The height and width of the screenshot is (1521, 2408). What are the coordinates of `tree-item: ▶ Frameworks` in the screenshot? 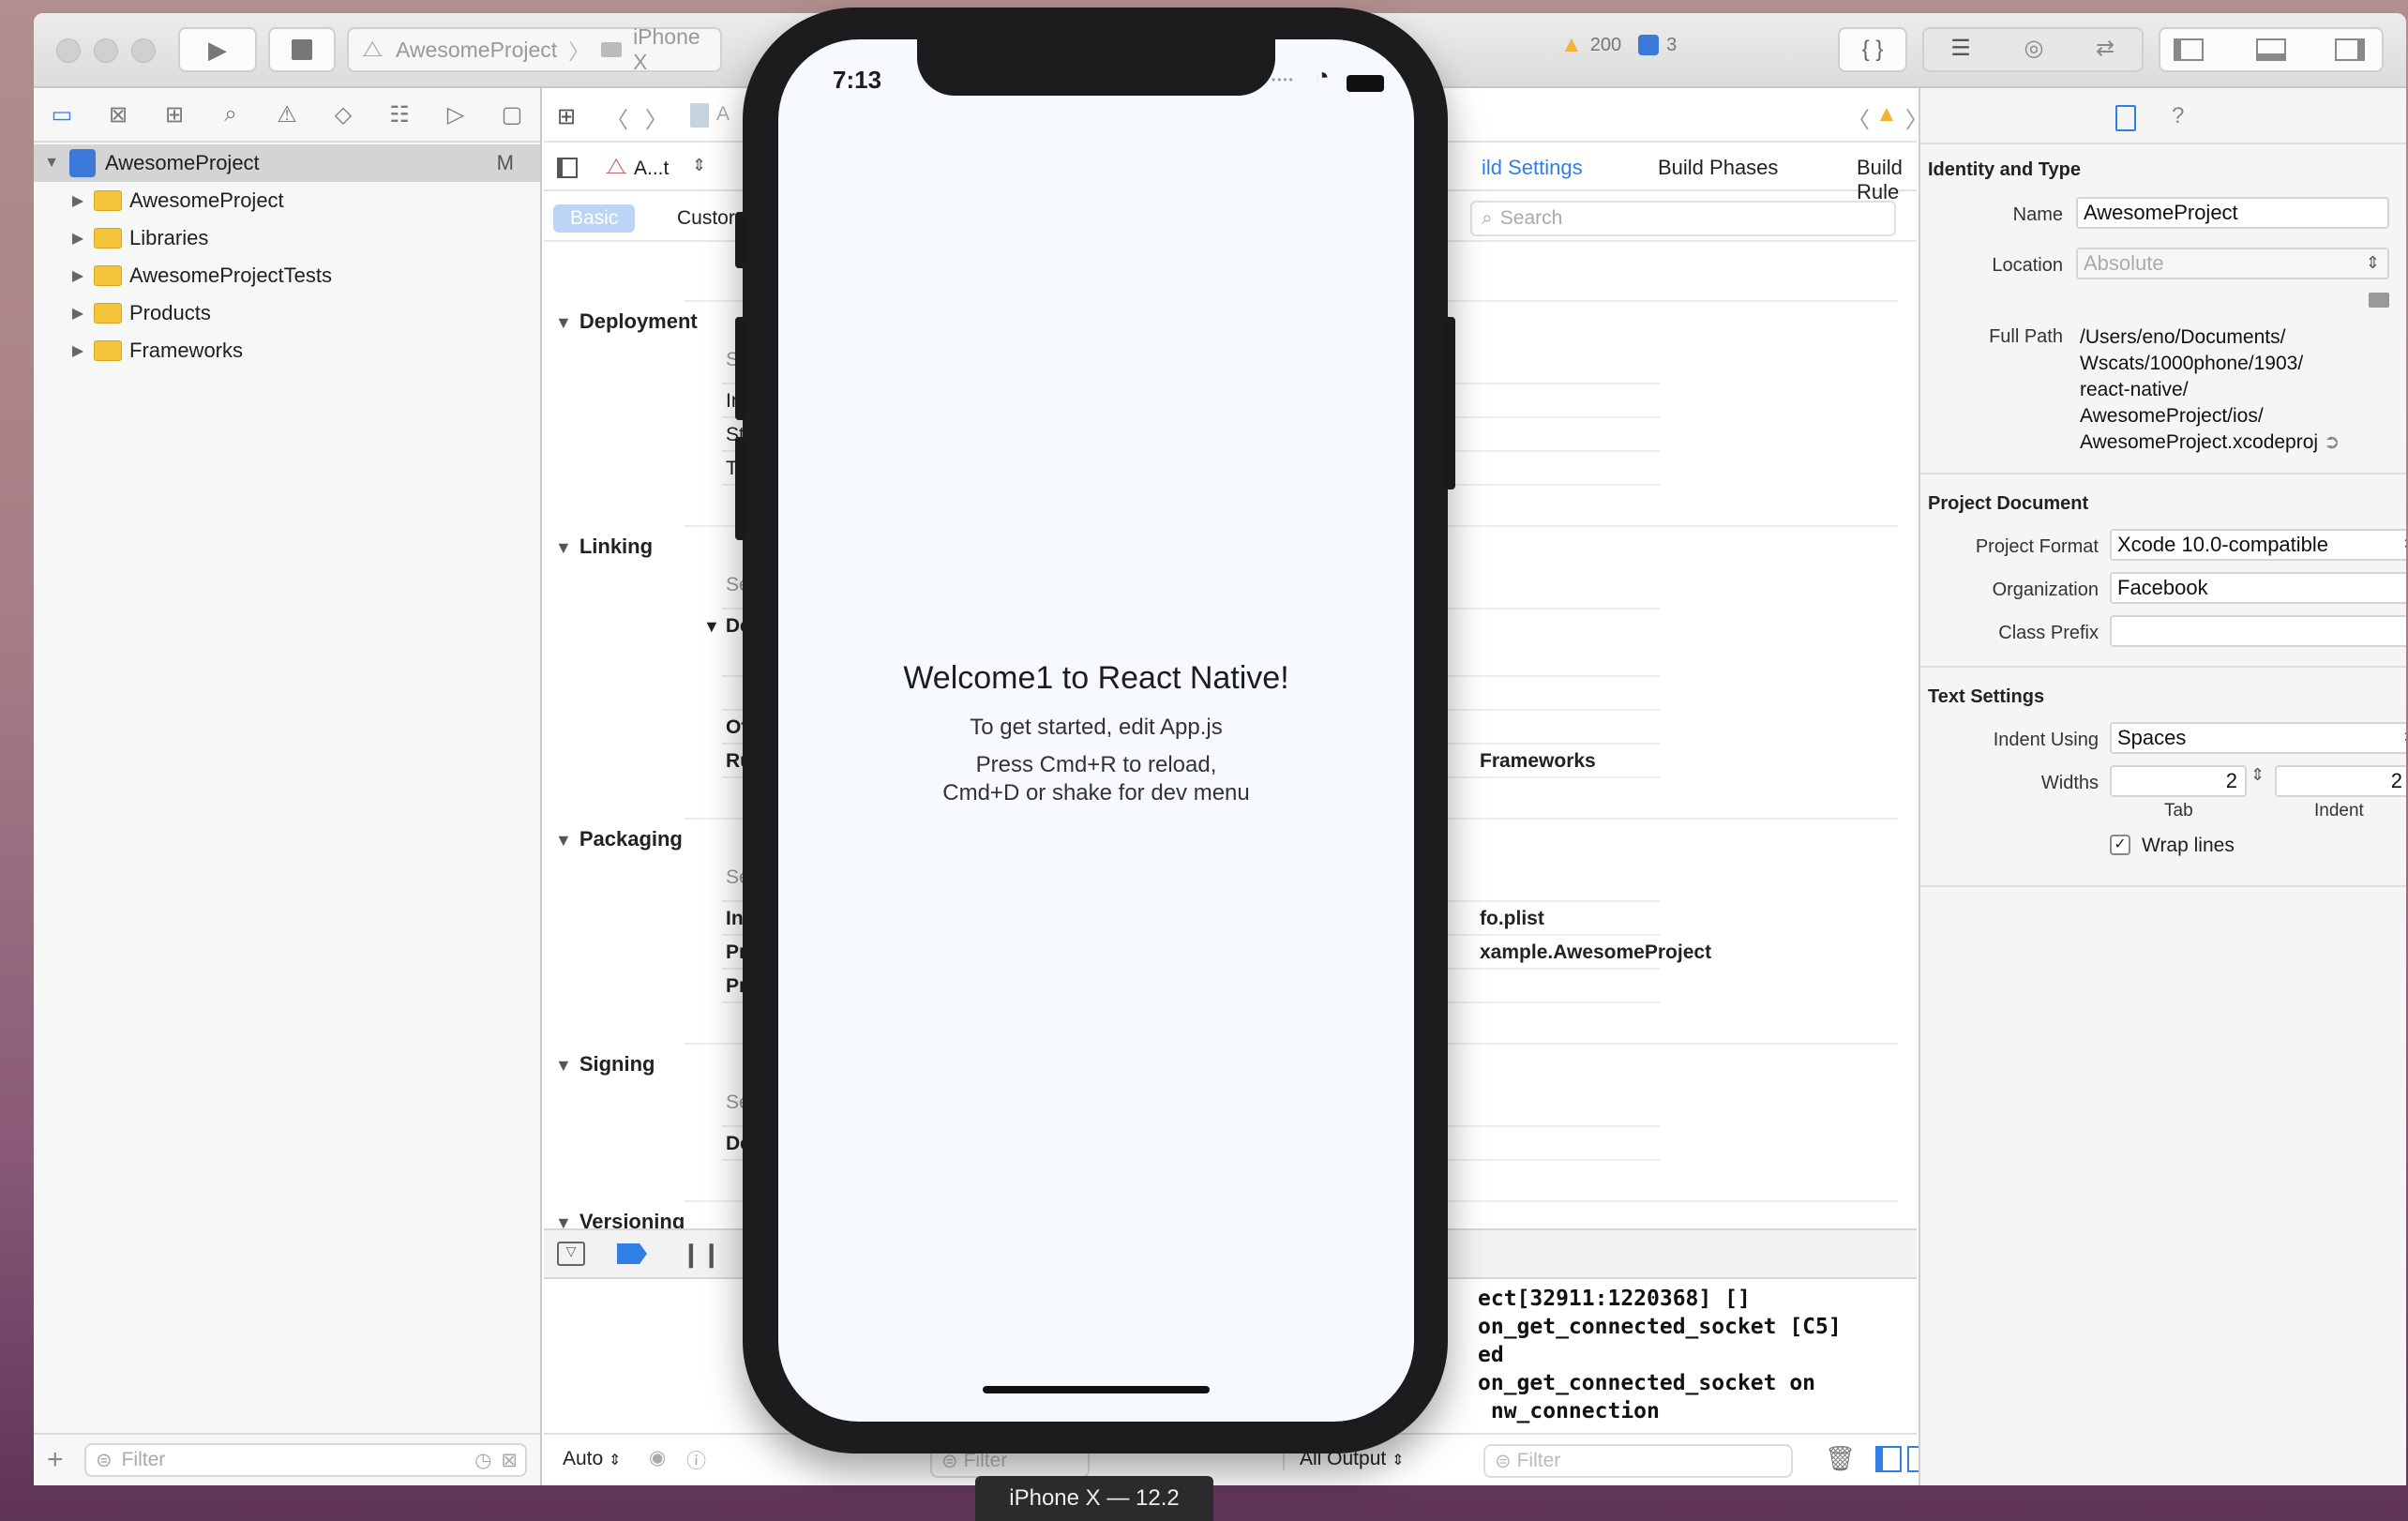 It's located at (287, 350).